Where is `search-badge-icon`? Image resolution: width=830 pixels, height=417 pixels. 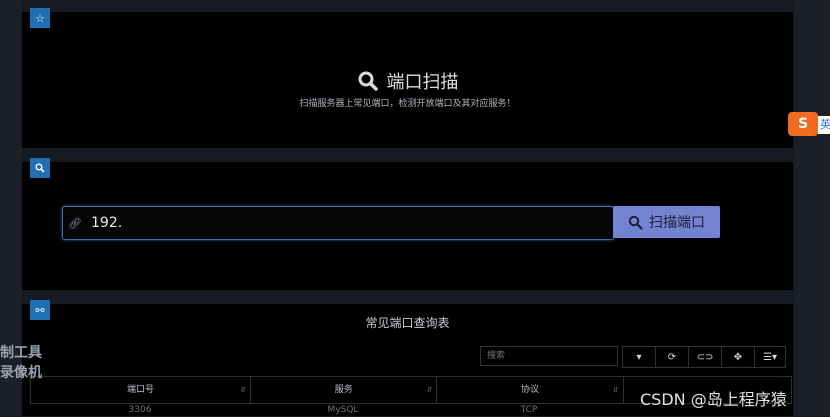
search-badge-icon is located at coordinates (40, 168).